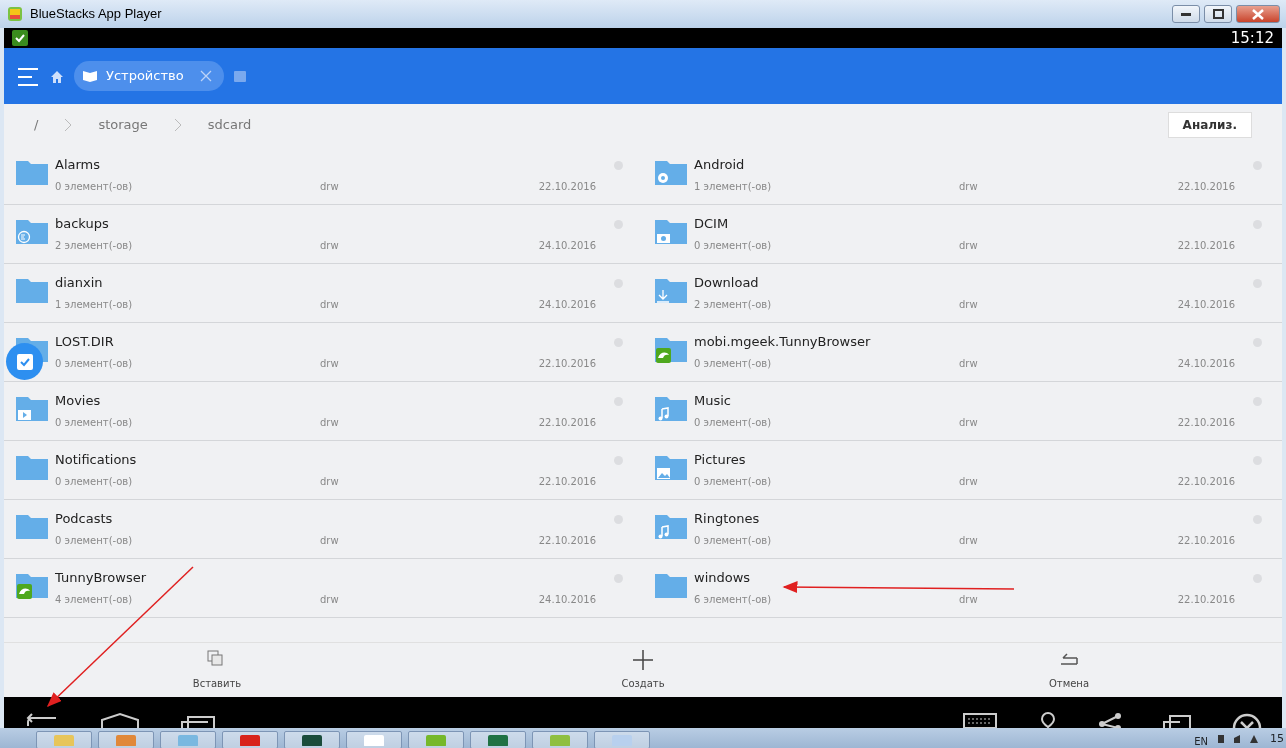 This screenshot has width=1286, height=748. What do you see at coordinates (20, 38) in the screenshot?
I see `check-notification-icon` at bounding box center [20, 38].